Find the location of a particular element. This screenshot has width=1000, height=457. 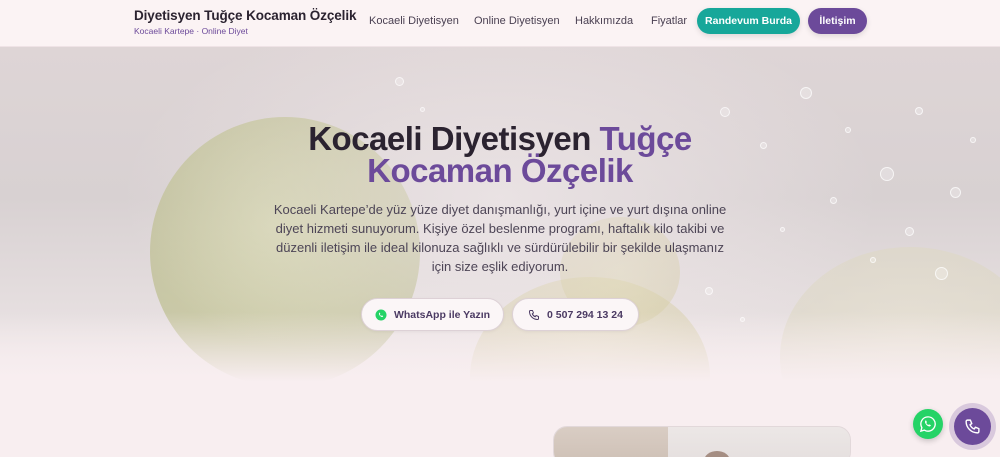

appointment-button: Randevum Burda is located at coordinates (748, 21).